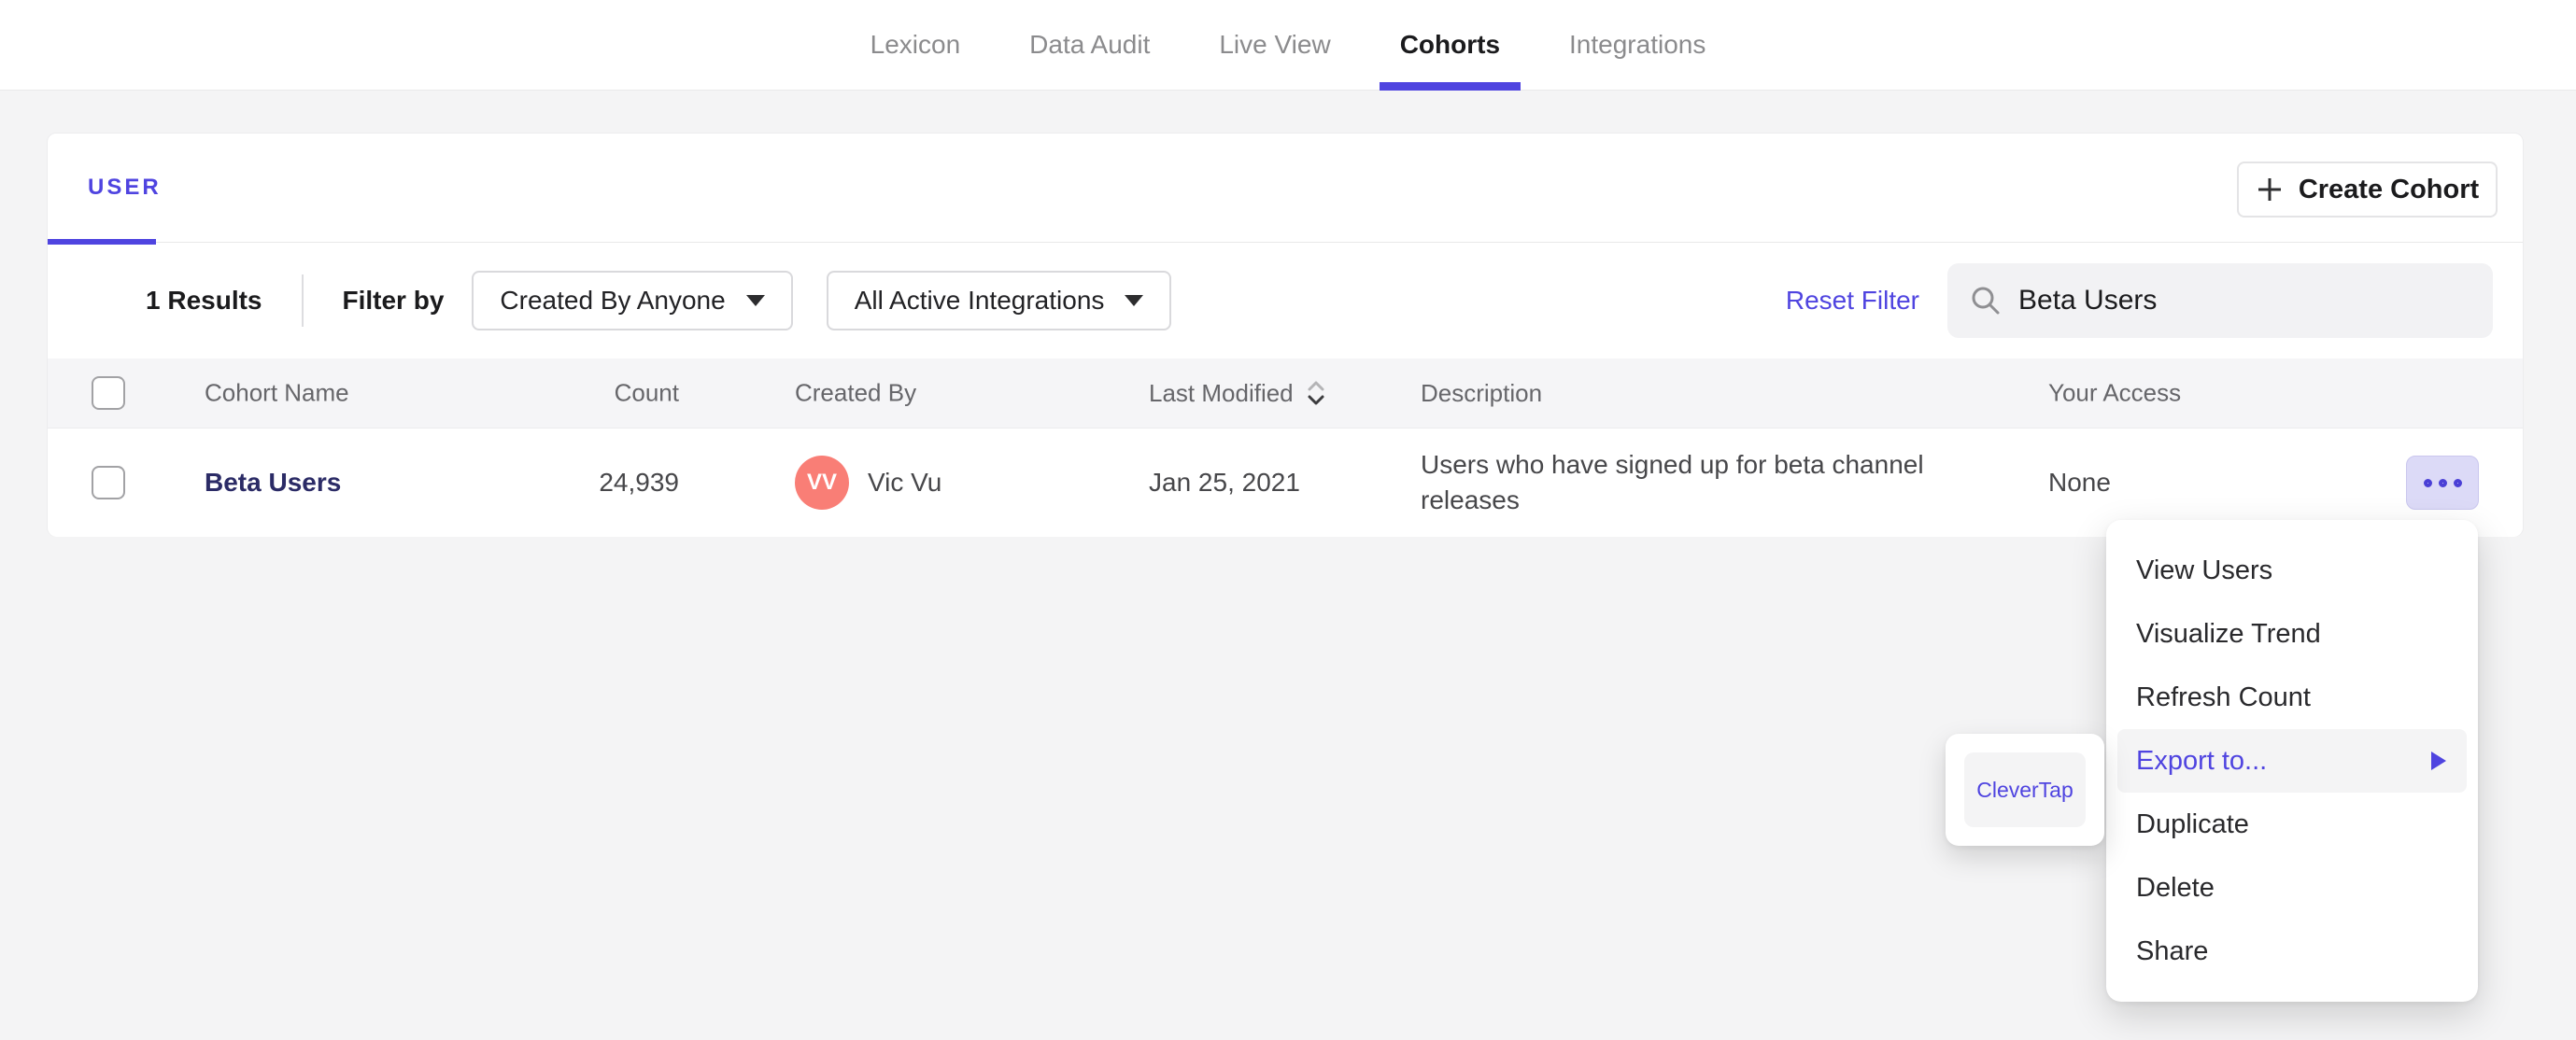 The height and width of the screenshot is (1040, 2576). I want to click on menu-item-view-users: View Users, so click(2292, 570).